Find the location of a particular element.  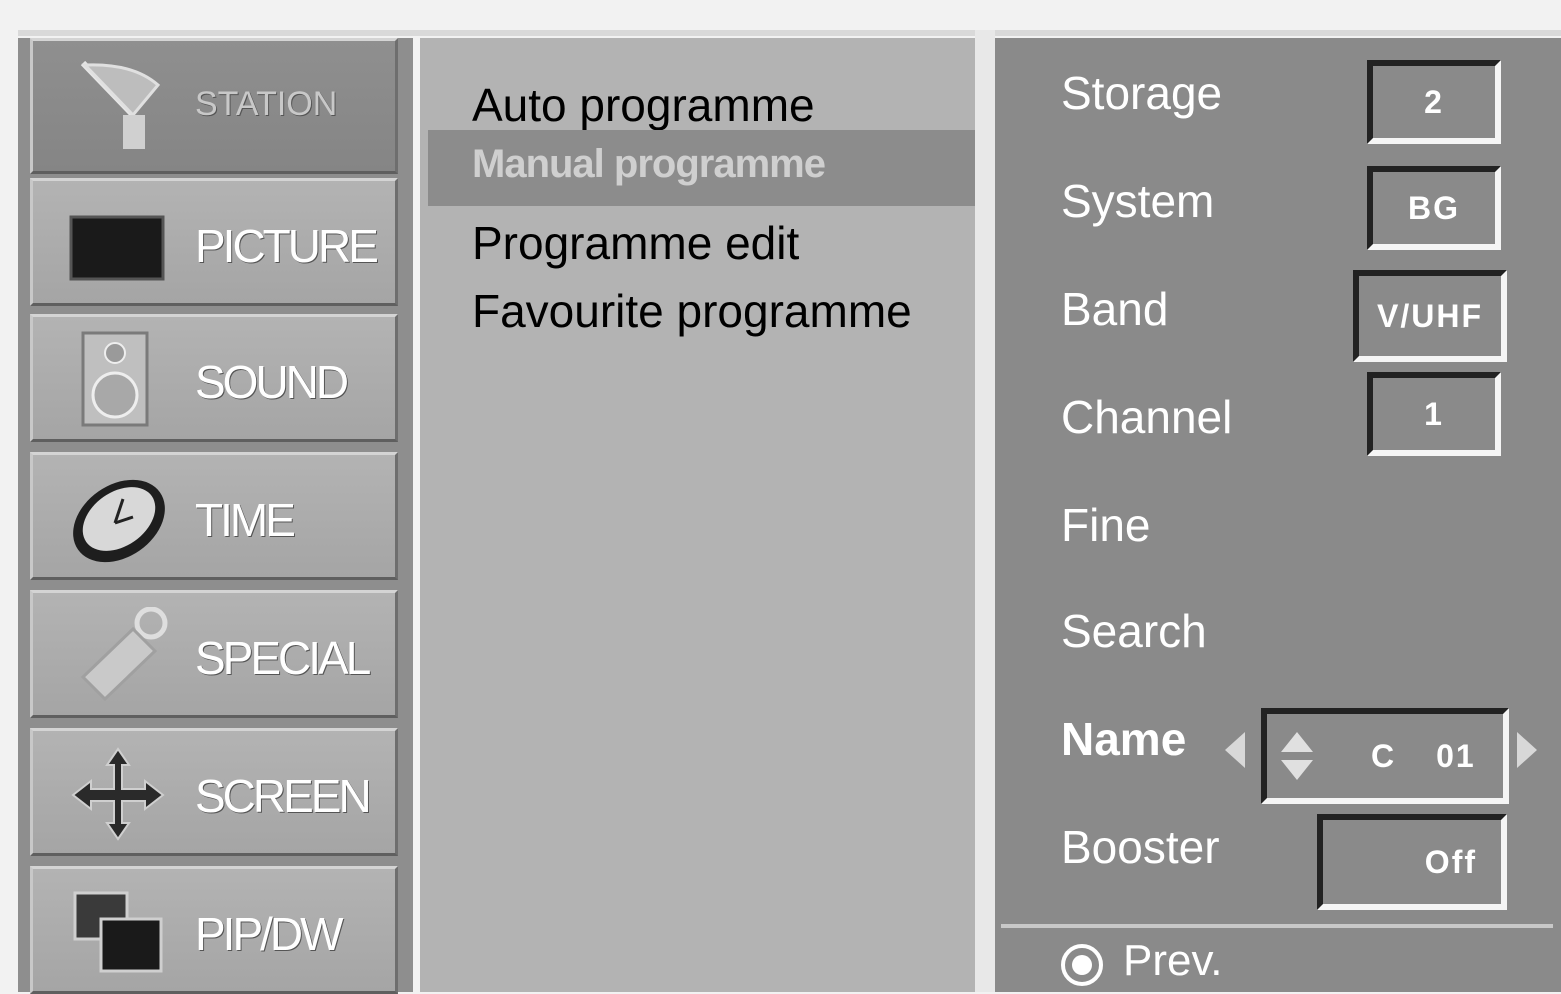

menu-item-programme-edit: Programme edit is located at coordinates (635, 243).